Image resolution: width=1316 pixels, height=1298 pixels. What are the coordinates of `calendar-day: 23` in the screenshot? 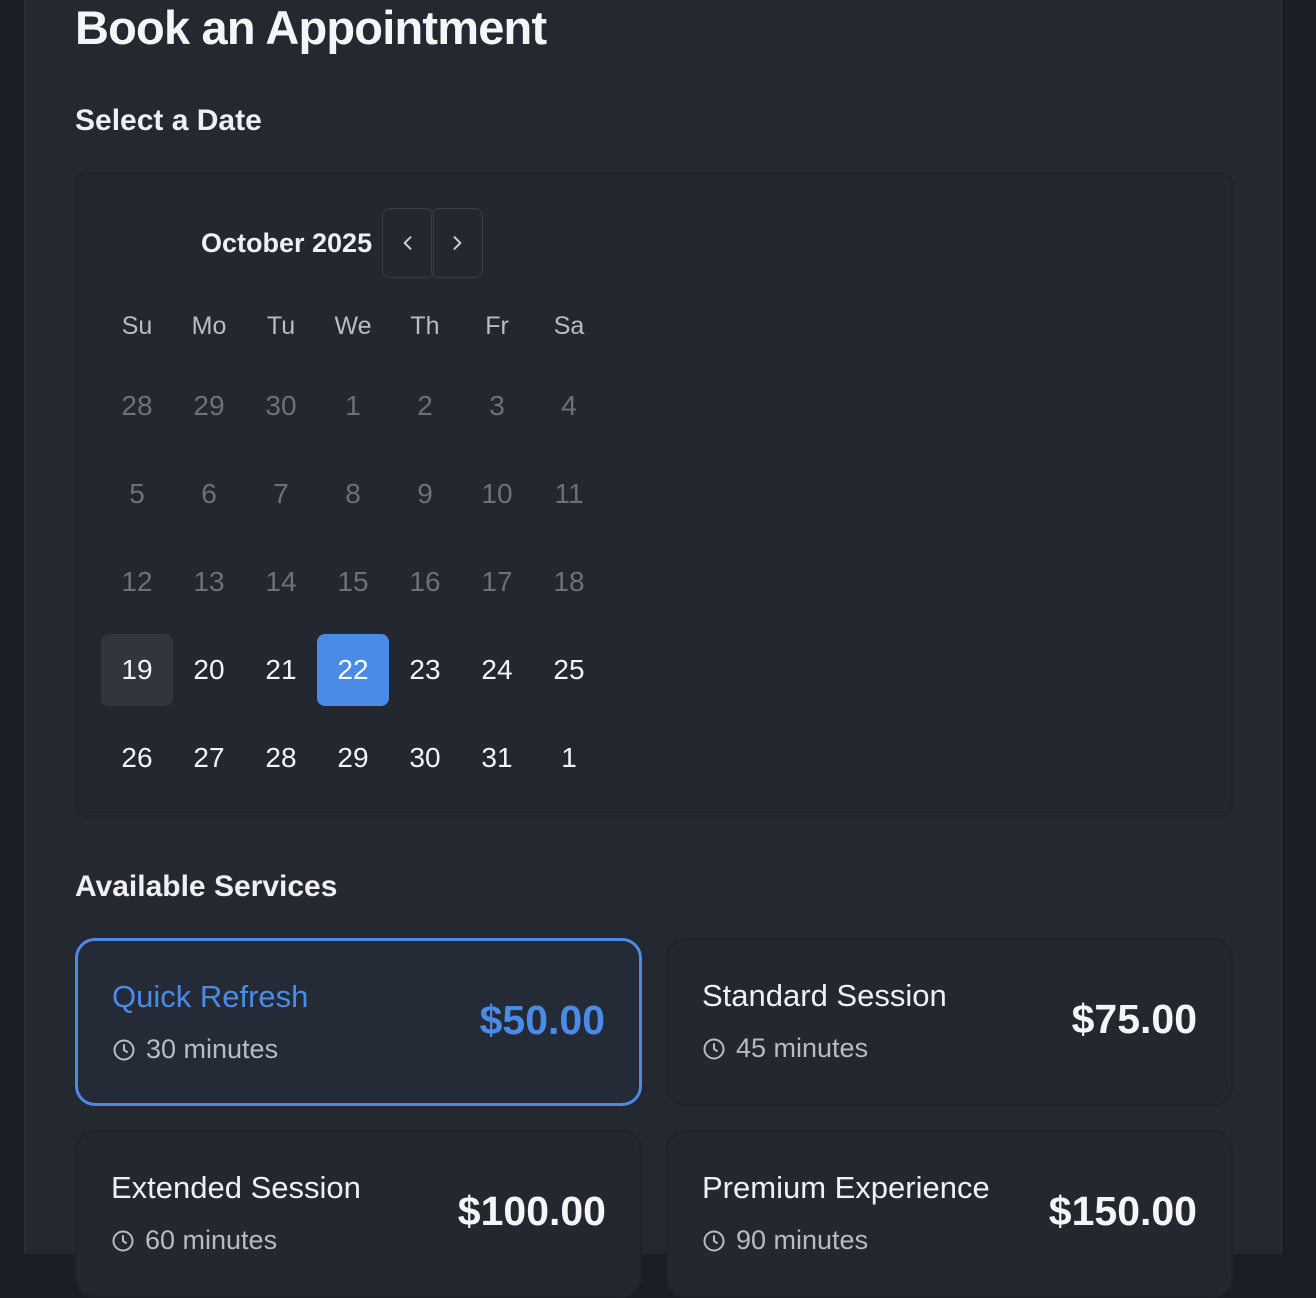 It's located at (425, 670).